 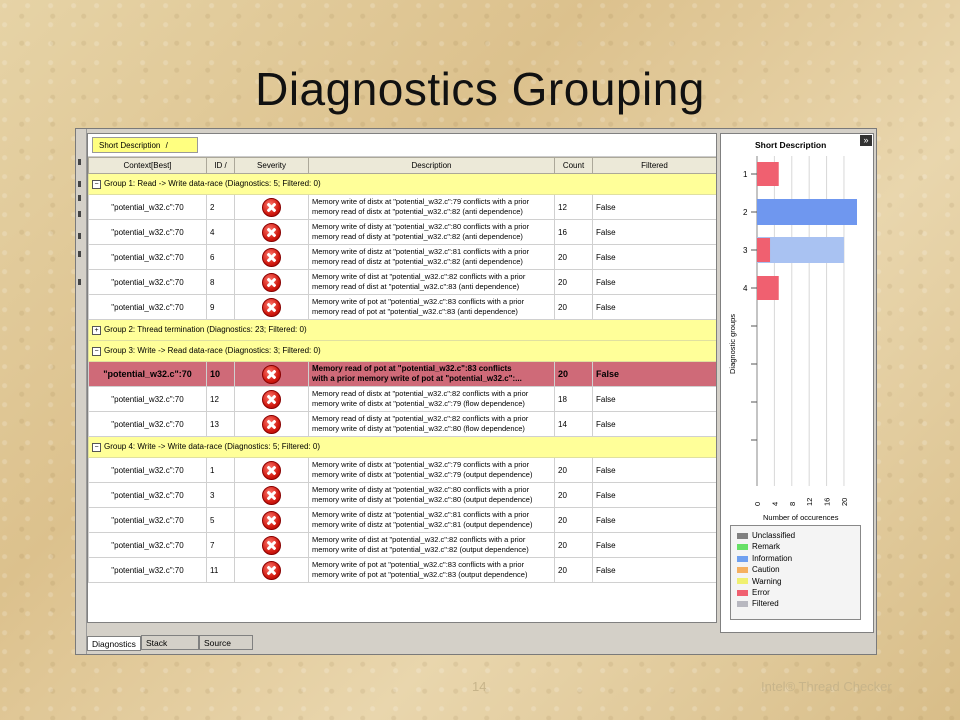 I want to click on group-by-bar: Short Description /, so click(x=402, y=145).